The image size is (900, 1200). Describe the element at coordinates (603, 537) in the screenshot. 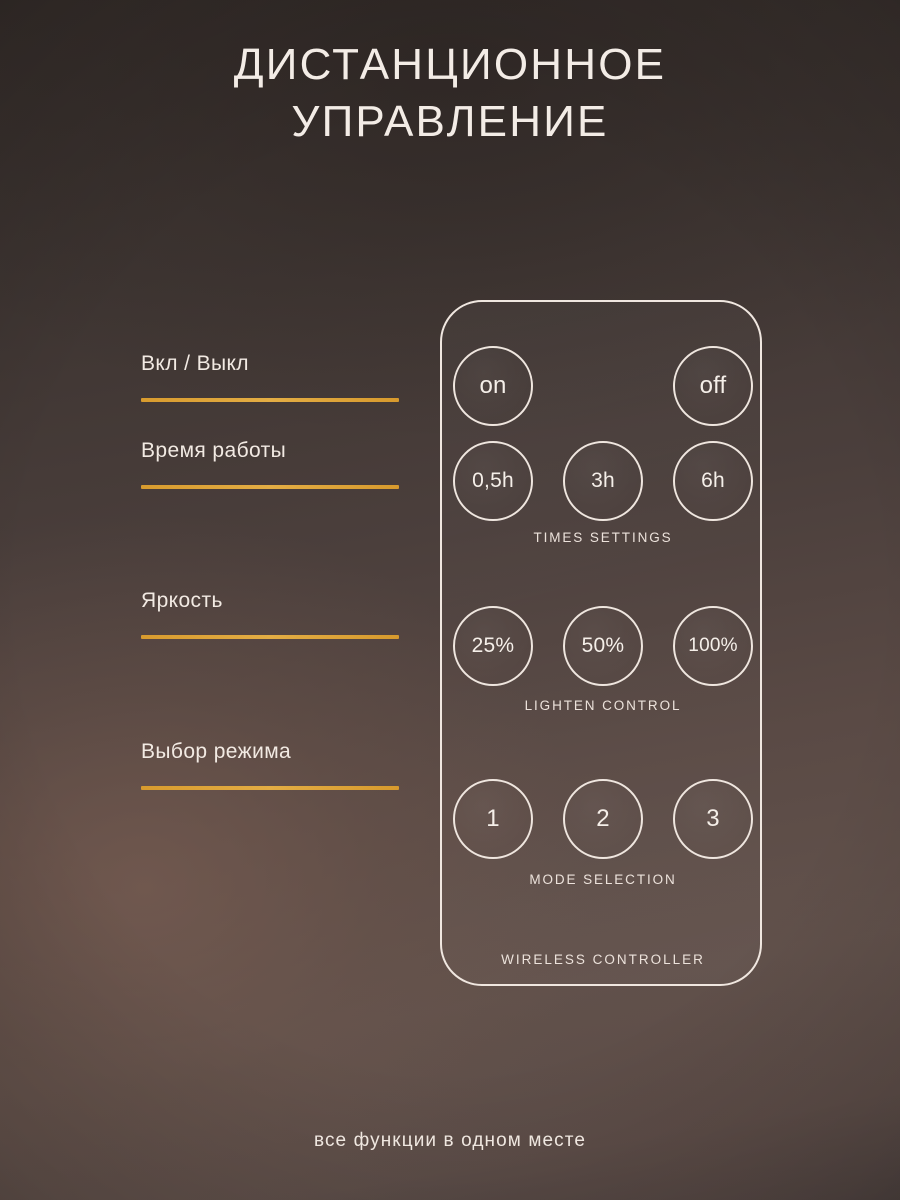

I see `timer-section-caption: TIMES SETTINGS` at that location.